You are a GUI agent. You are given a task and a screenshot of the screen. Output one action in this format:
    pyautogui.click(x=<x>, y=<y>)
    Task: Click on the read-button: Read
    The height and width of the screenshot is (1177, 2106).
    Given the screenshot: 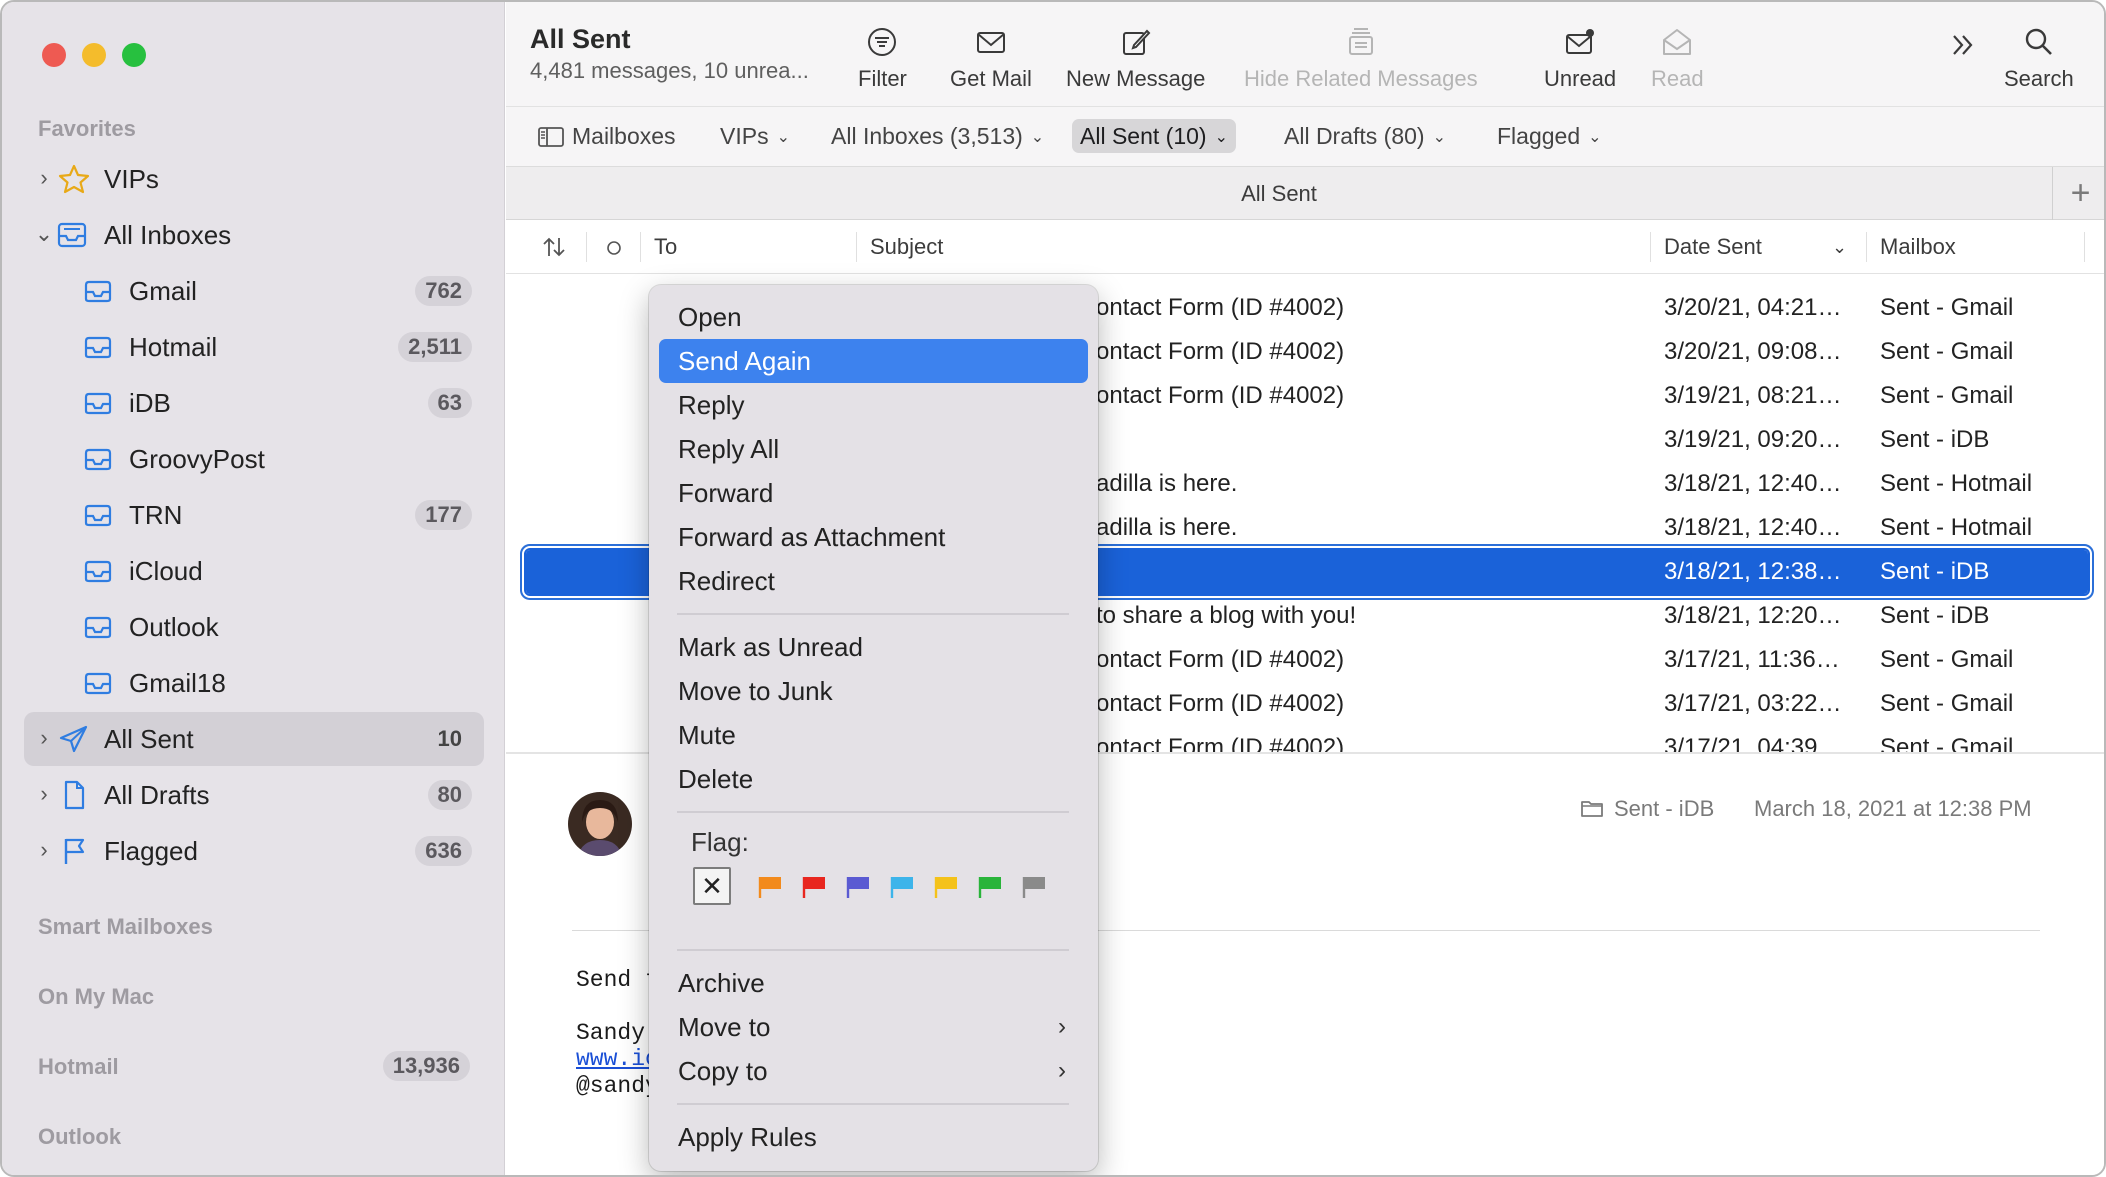 What is the action you would take?
    pyautogui.click(x=1677, y=59)
    